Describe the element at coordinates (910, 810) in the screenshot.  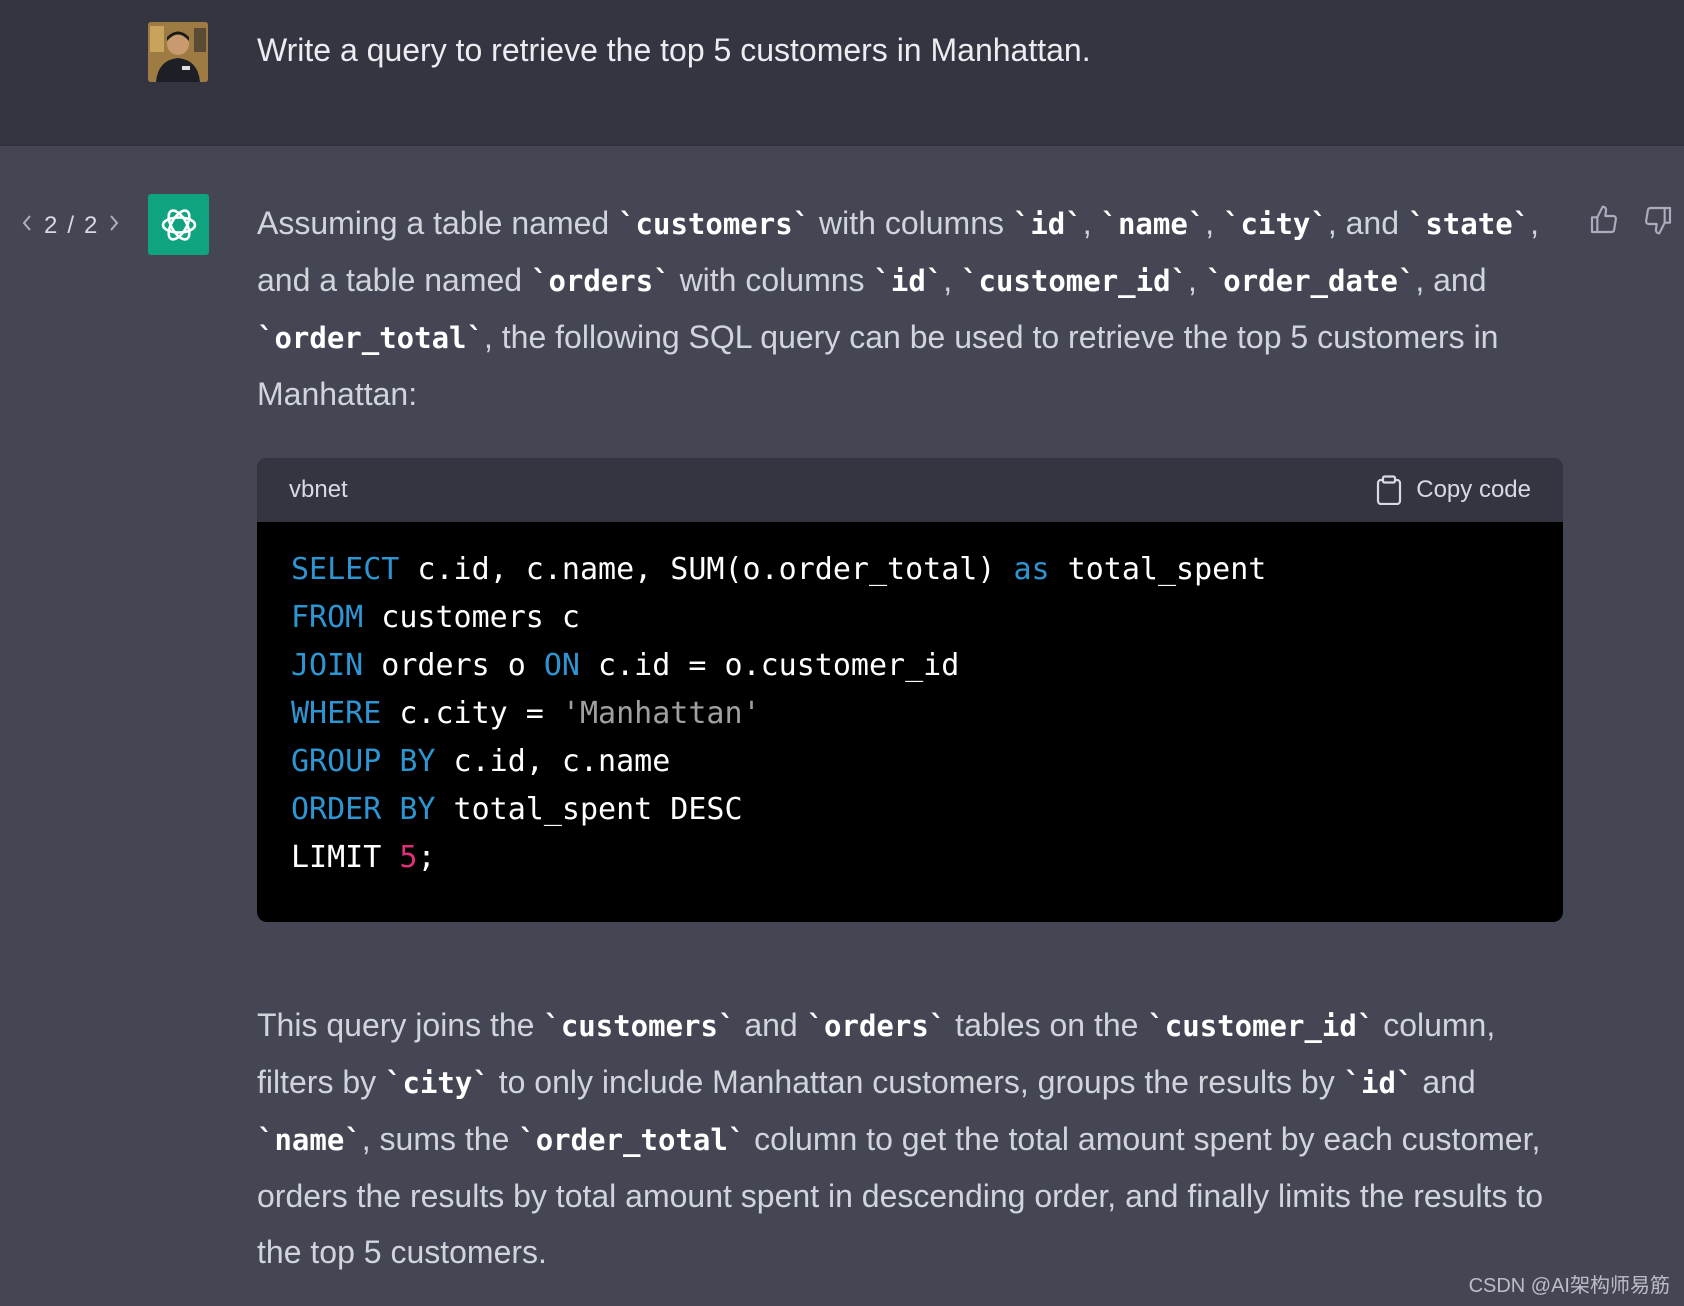
I see `code-line: ORDER BY total_spent DESC` at that location.